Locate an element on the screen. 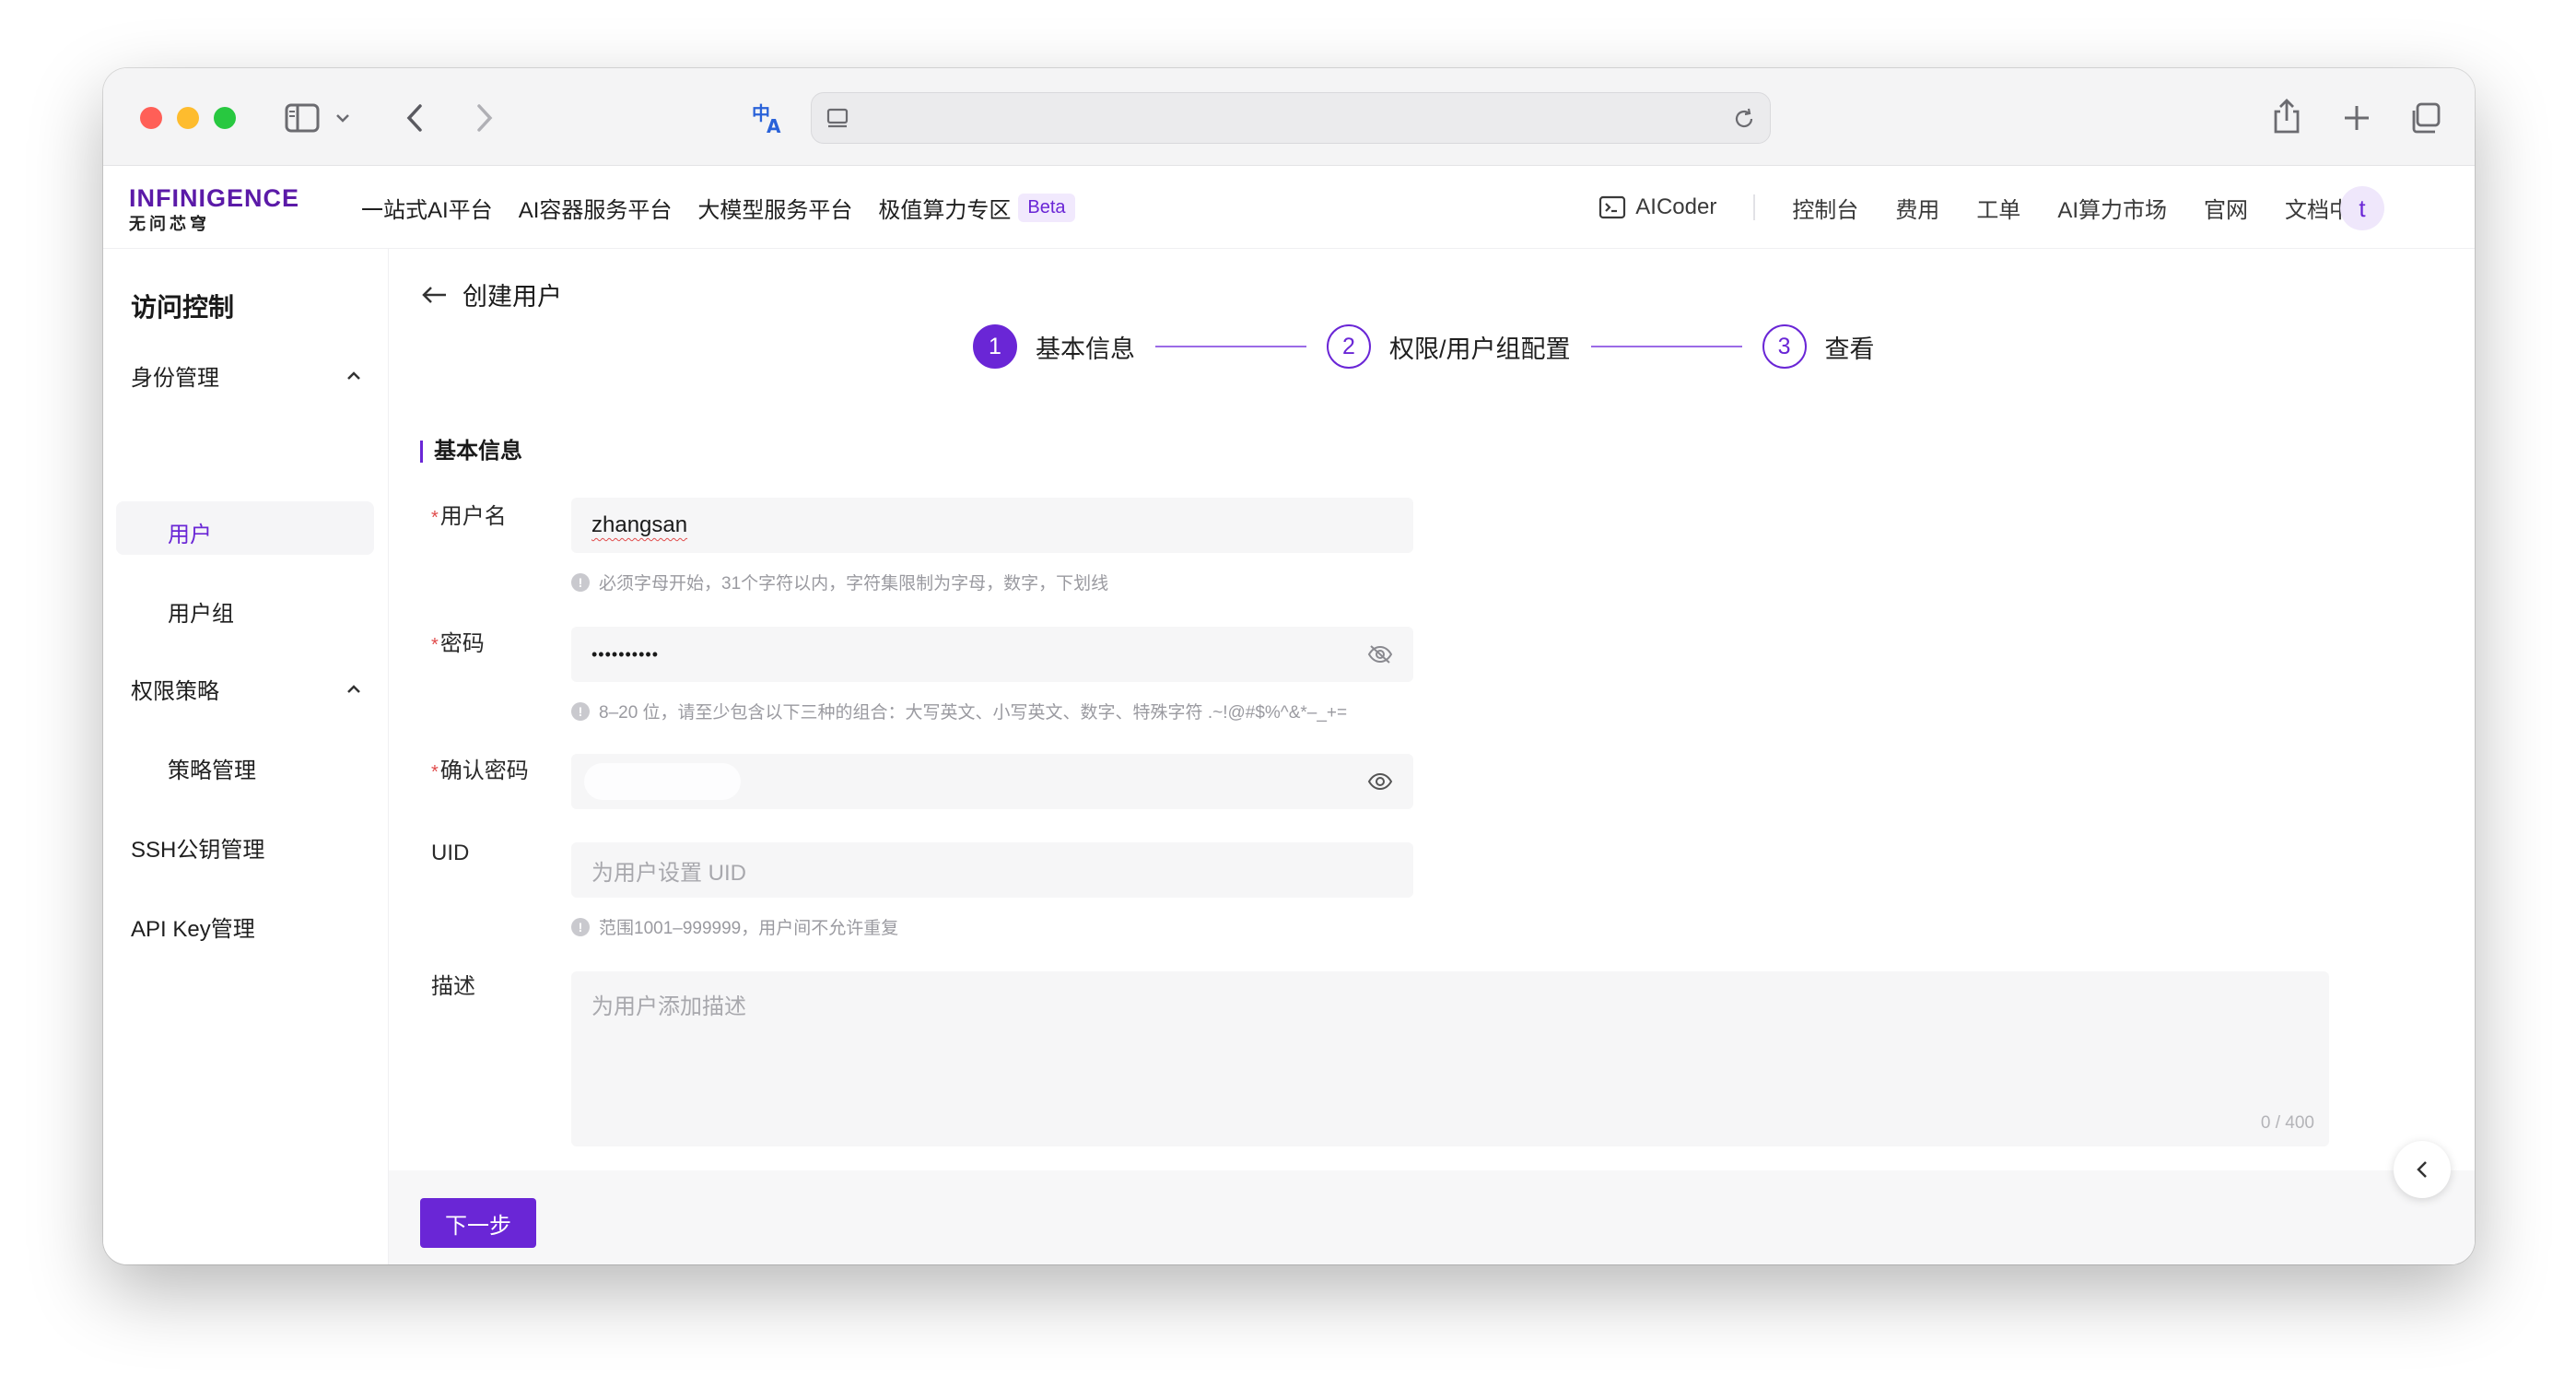 This screenshot has width=2576, height=1399. page-header: 创建用户 is located at coordinates (491, 294).